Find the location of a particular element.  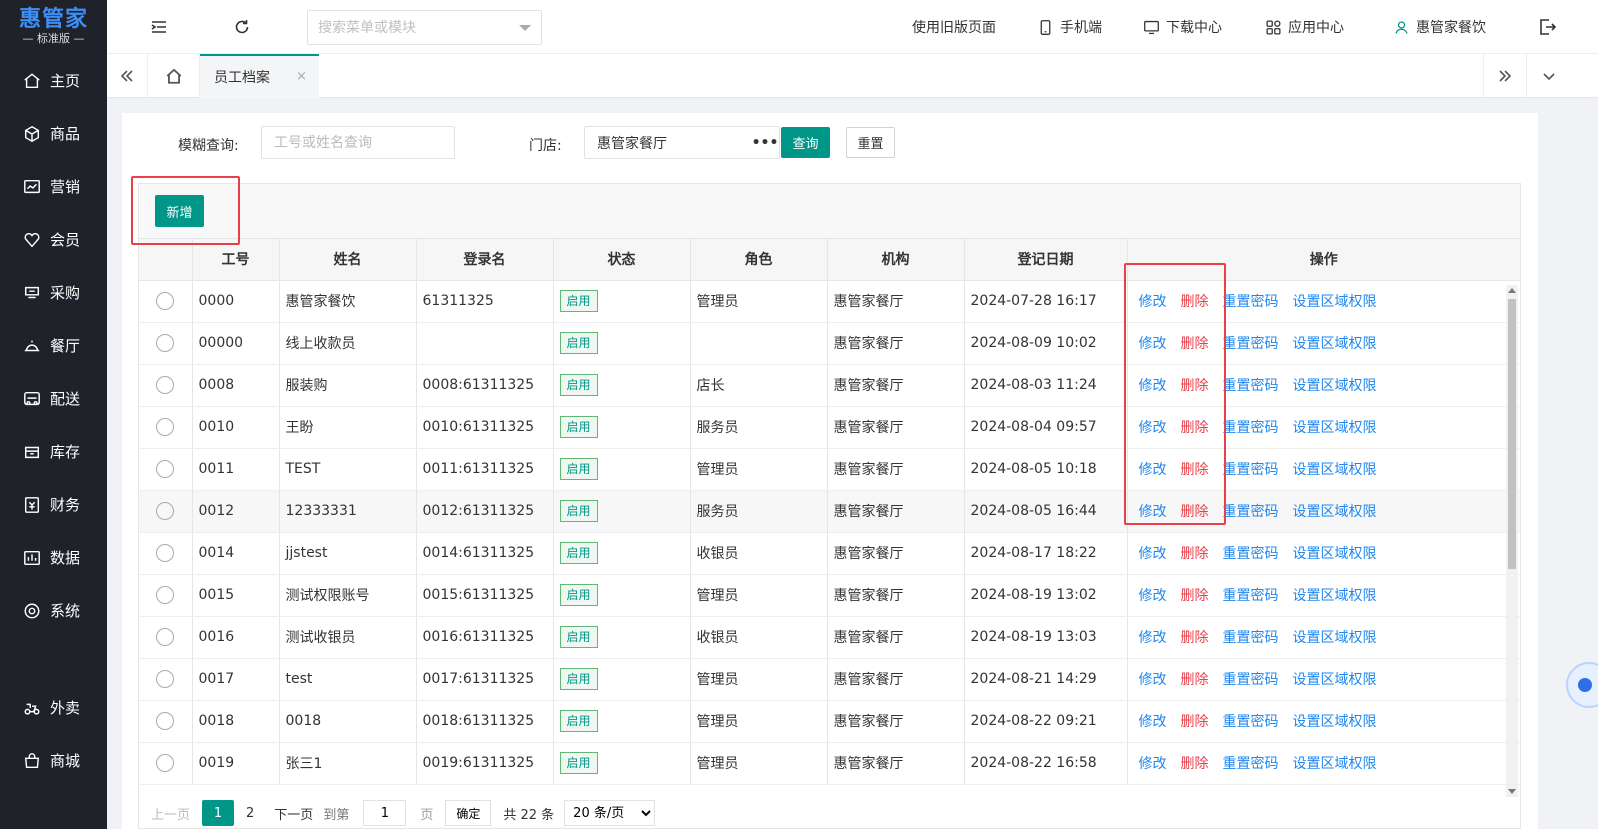

sidebar-item-finance: 财务 is located at coordinates (53, 504).